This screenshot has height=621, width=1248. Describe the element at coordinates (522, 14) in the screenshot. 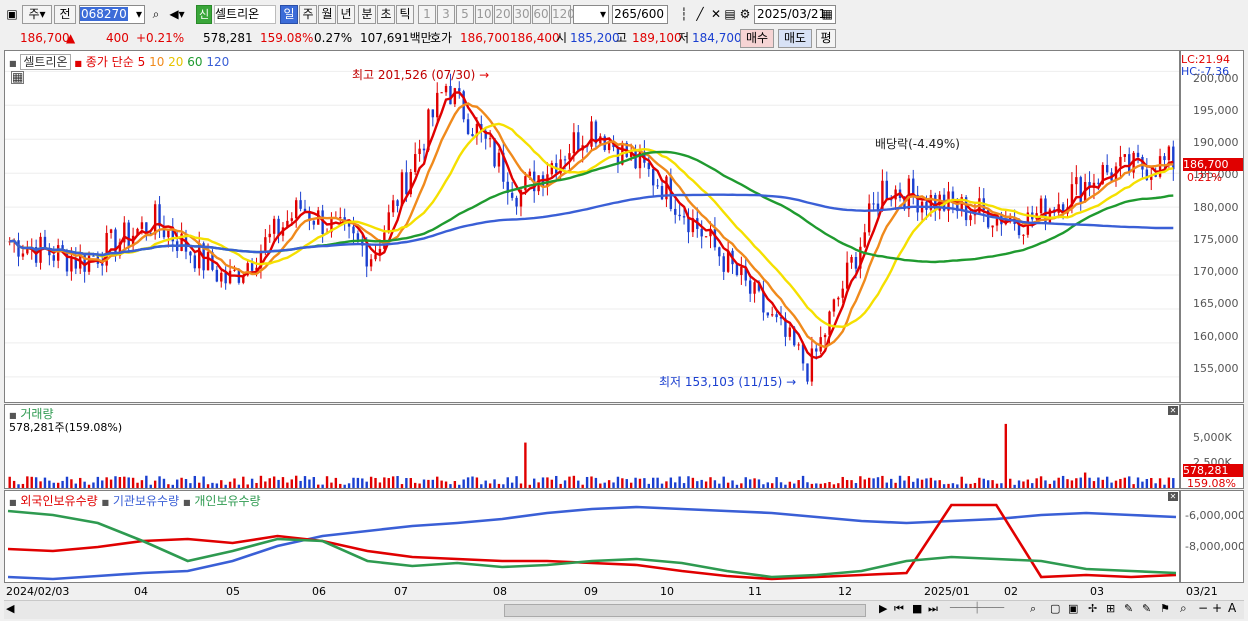

I see `interval-30: 30` at that location.